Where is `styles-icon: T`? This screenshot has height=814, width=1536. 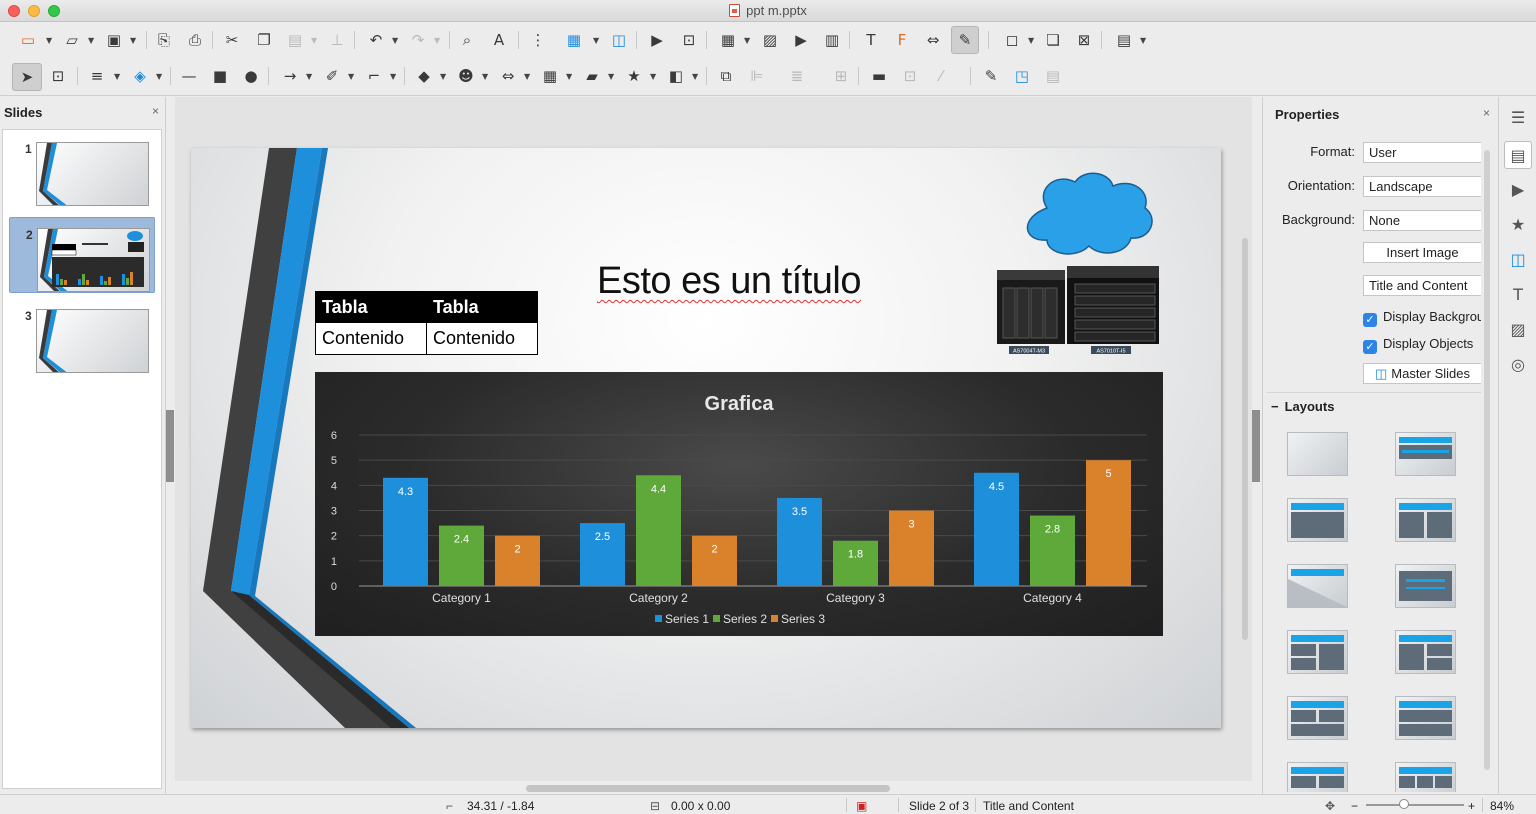
styles-icon: T is located at coordinates (1518, 294).